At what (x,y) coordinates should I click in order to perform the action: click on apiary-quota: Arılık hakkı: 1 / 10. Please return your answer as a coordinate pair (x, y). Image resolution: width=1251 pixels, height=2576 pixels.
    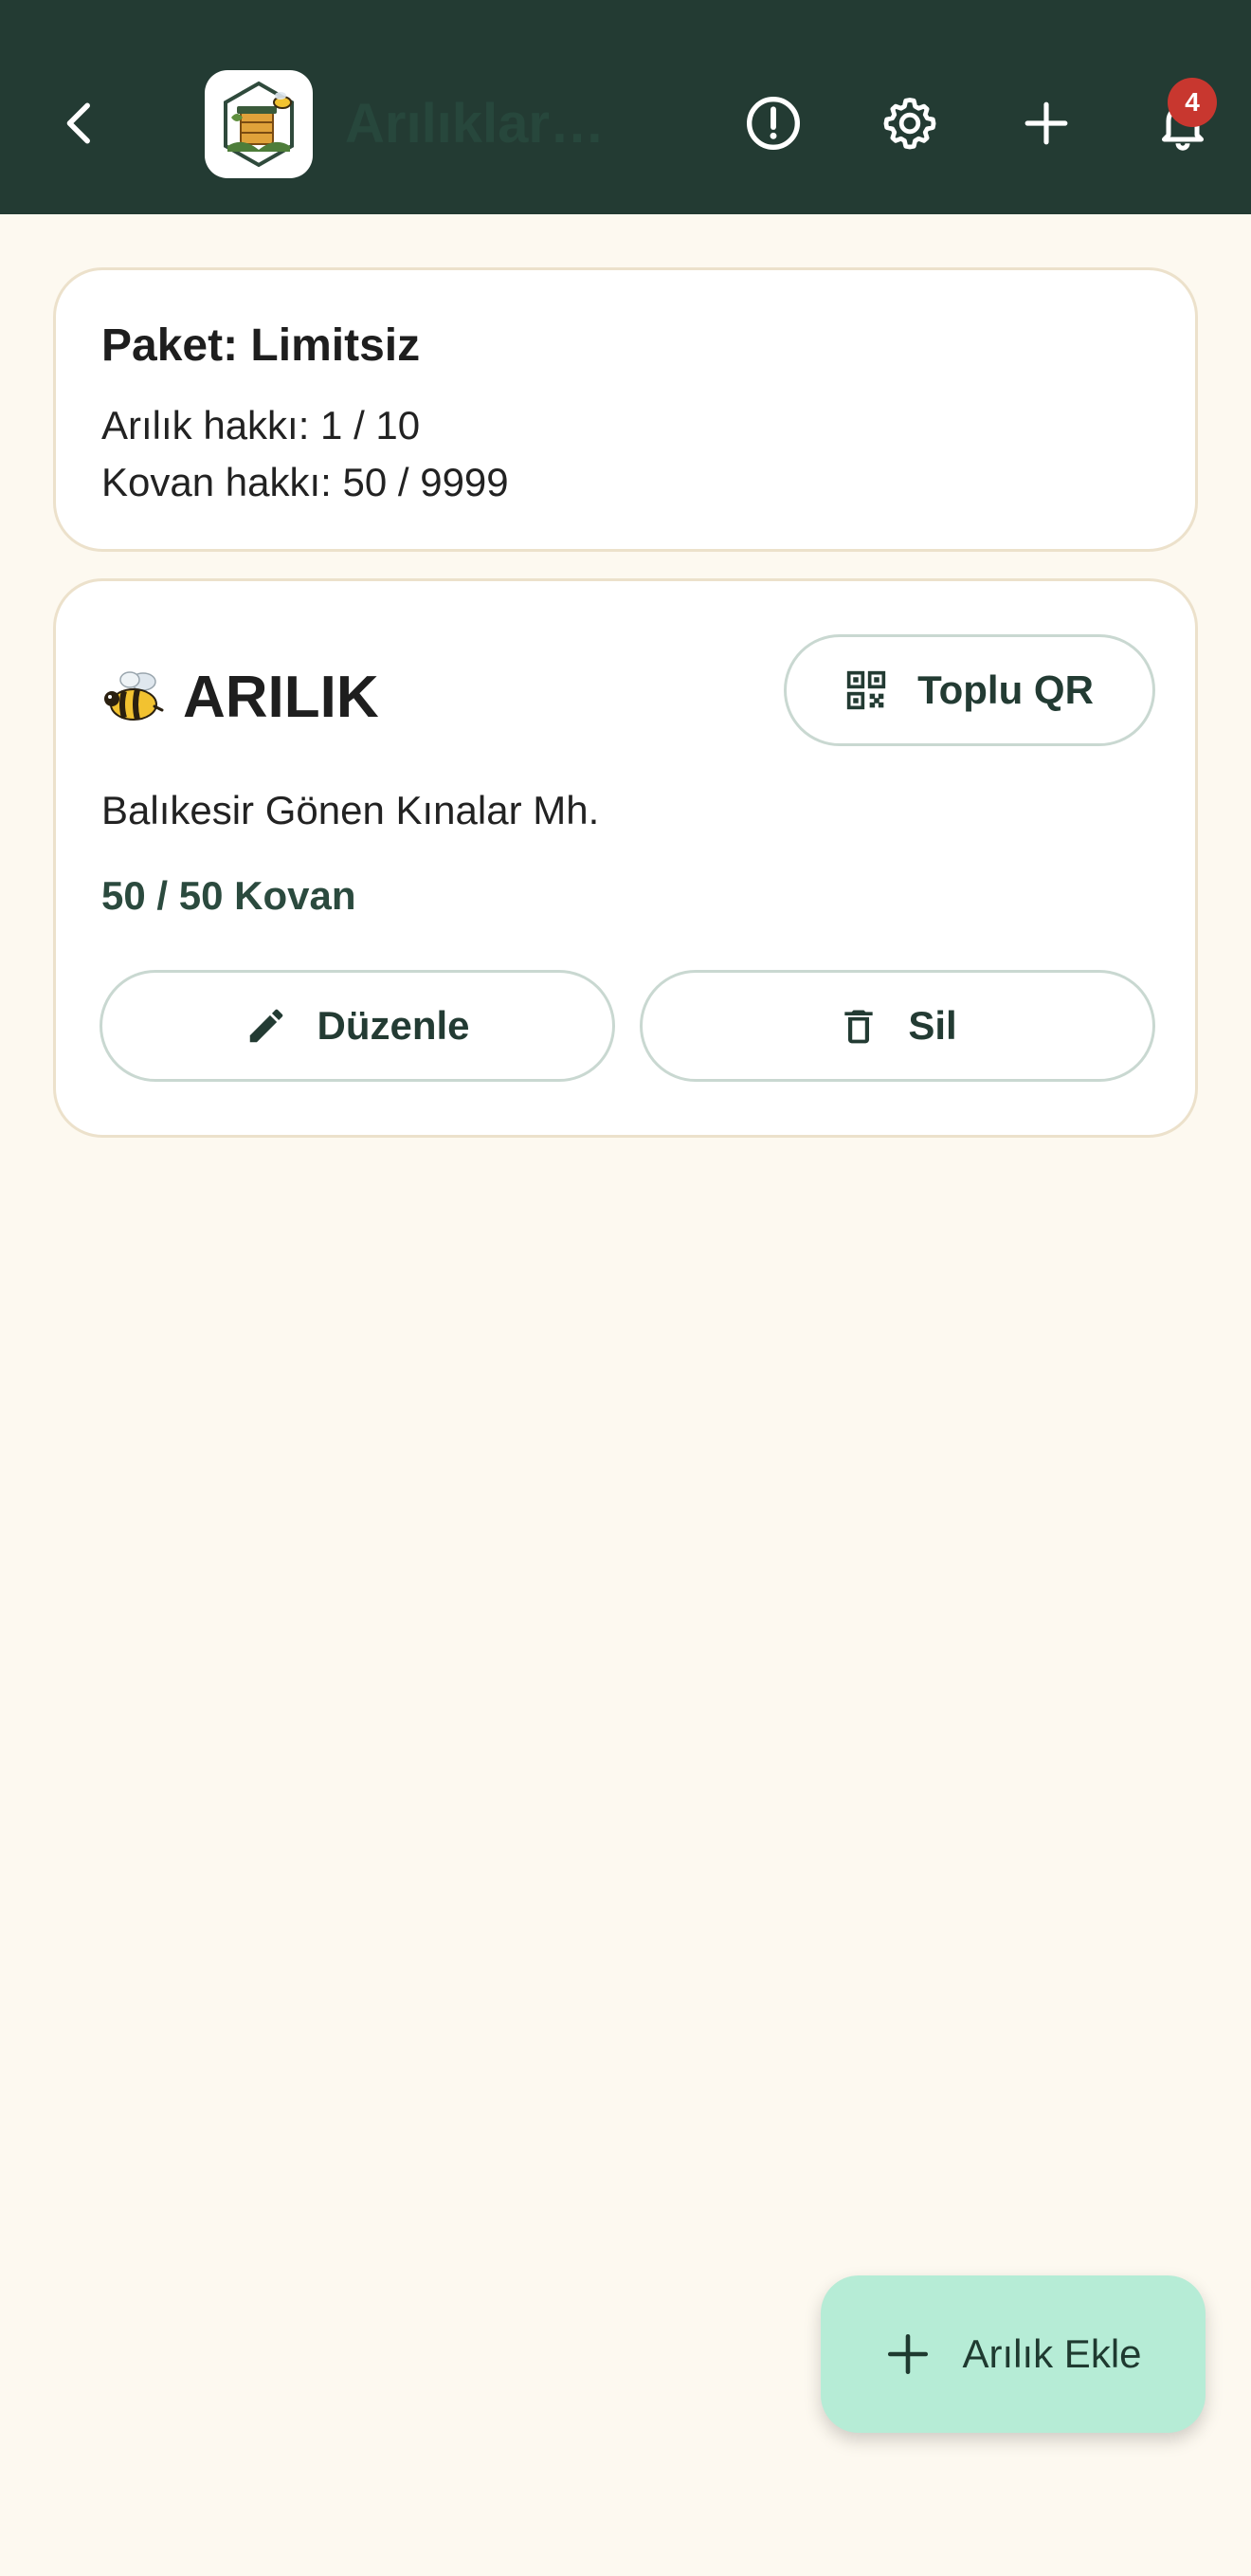
    Looking at the image, I should click on (261, 425).